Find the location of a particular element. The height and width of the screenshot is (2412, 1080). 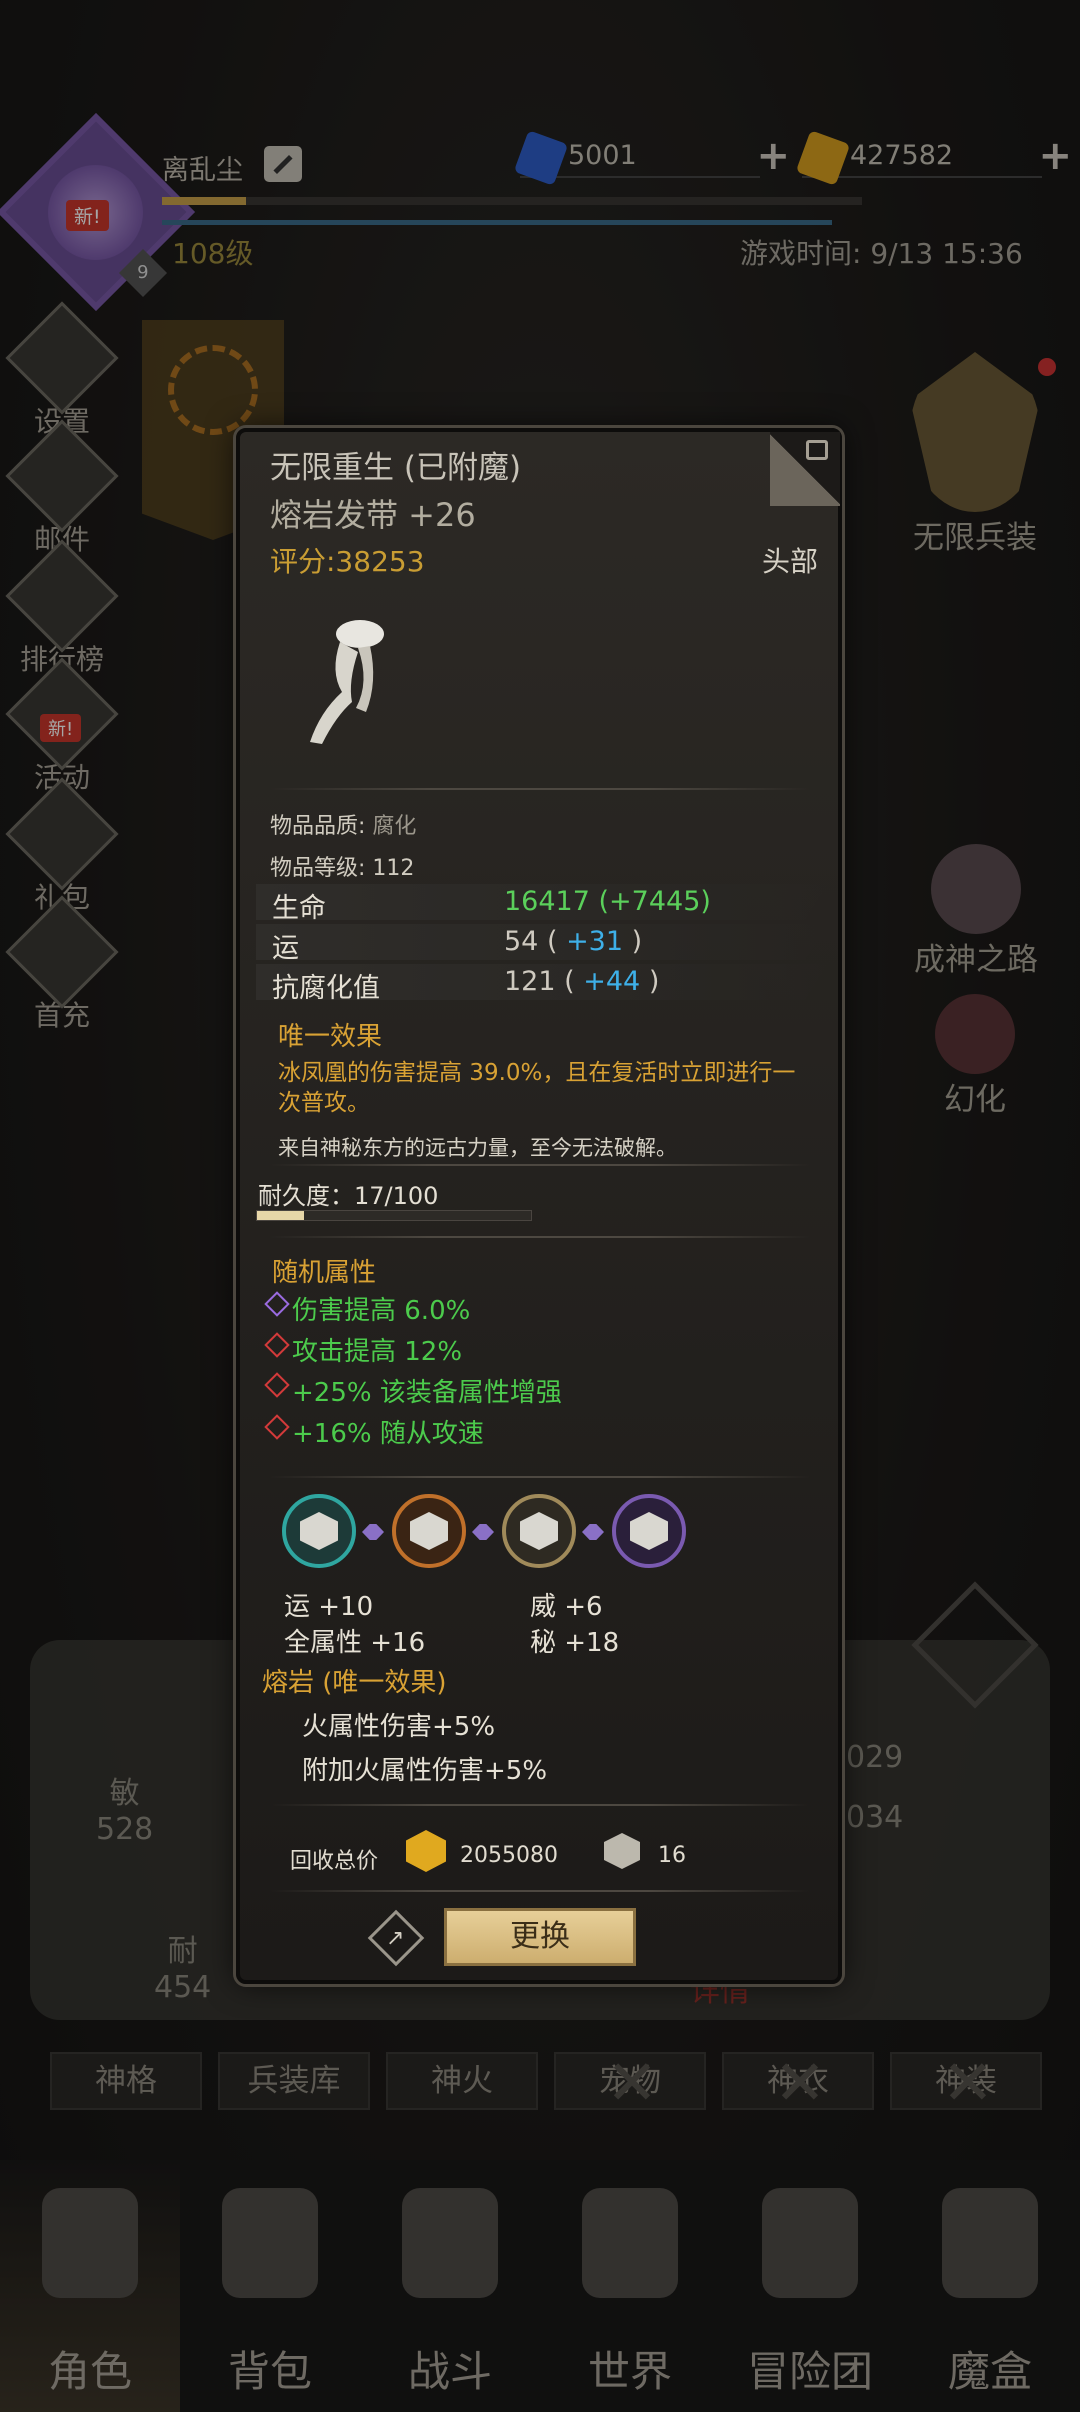

stat-row-life: 生命 16417 (+7445) is located at coordinates (542, 902).